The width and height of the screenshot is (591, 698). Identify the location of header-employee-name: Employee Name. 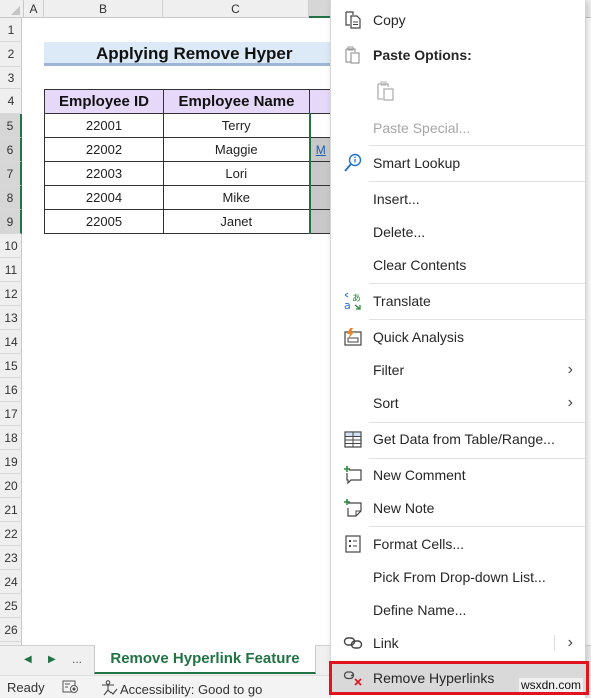
(236, 101).